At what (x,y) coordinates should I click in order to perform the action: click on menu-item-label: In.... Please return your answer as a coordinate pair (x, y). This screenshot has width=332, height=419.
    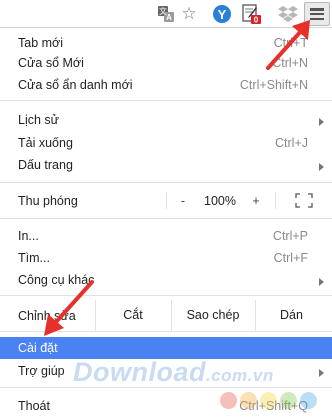
    Looking at the image, I should click on (28, 236).